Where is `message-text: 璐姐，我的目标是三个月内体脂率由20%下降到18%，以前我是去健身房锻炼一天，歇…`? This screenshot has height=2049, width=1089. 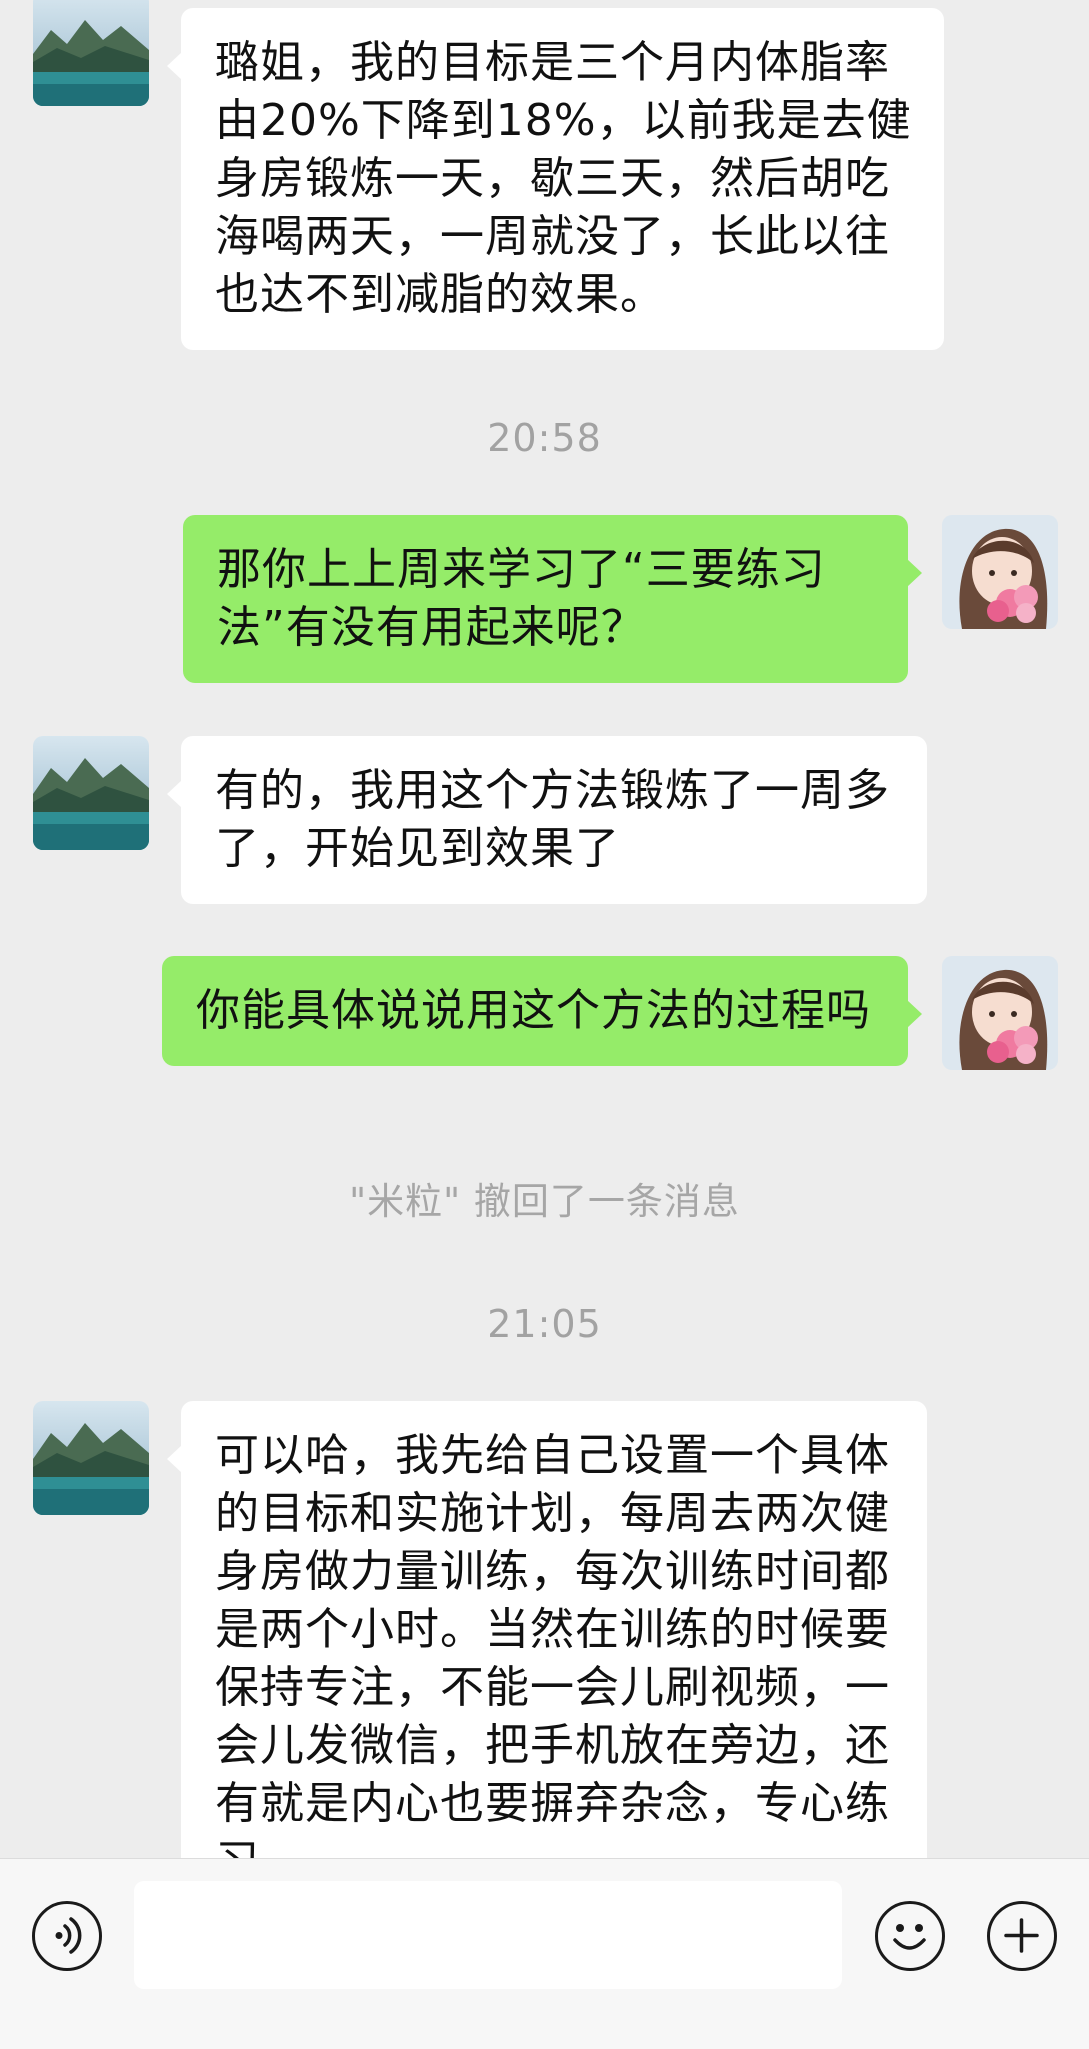
message-text: 璐姐，我的目标是三个月内体脂率由20%下降到18%，以前我是去健身房锻炼一天，歇… is located at coordinates (563, 178).